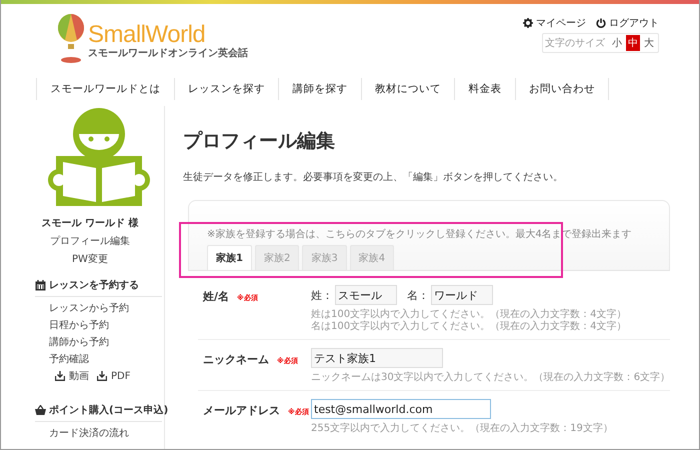  I want to click on logo-tagline: スモールワールドオンライン英会話, so click(168, 53).